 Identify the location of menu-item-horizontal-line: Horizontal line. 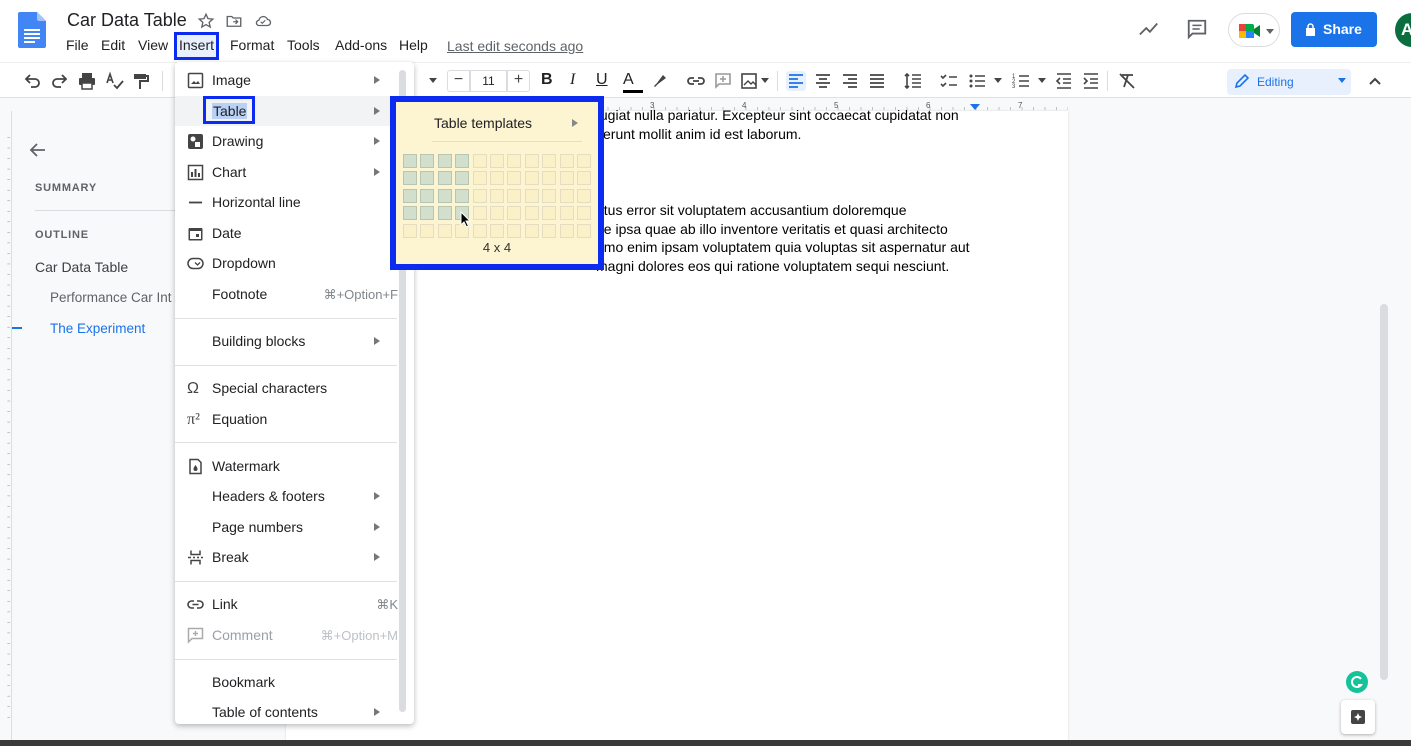
(287, 202).